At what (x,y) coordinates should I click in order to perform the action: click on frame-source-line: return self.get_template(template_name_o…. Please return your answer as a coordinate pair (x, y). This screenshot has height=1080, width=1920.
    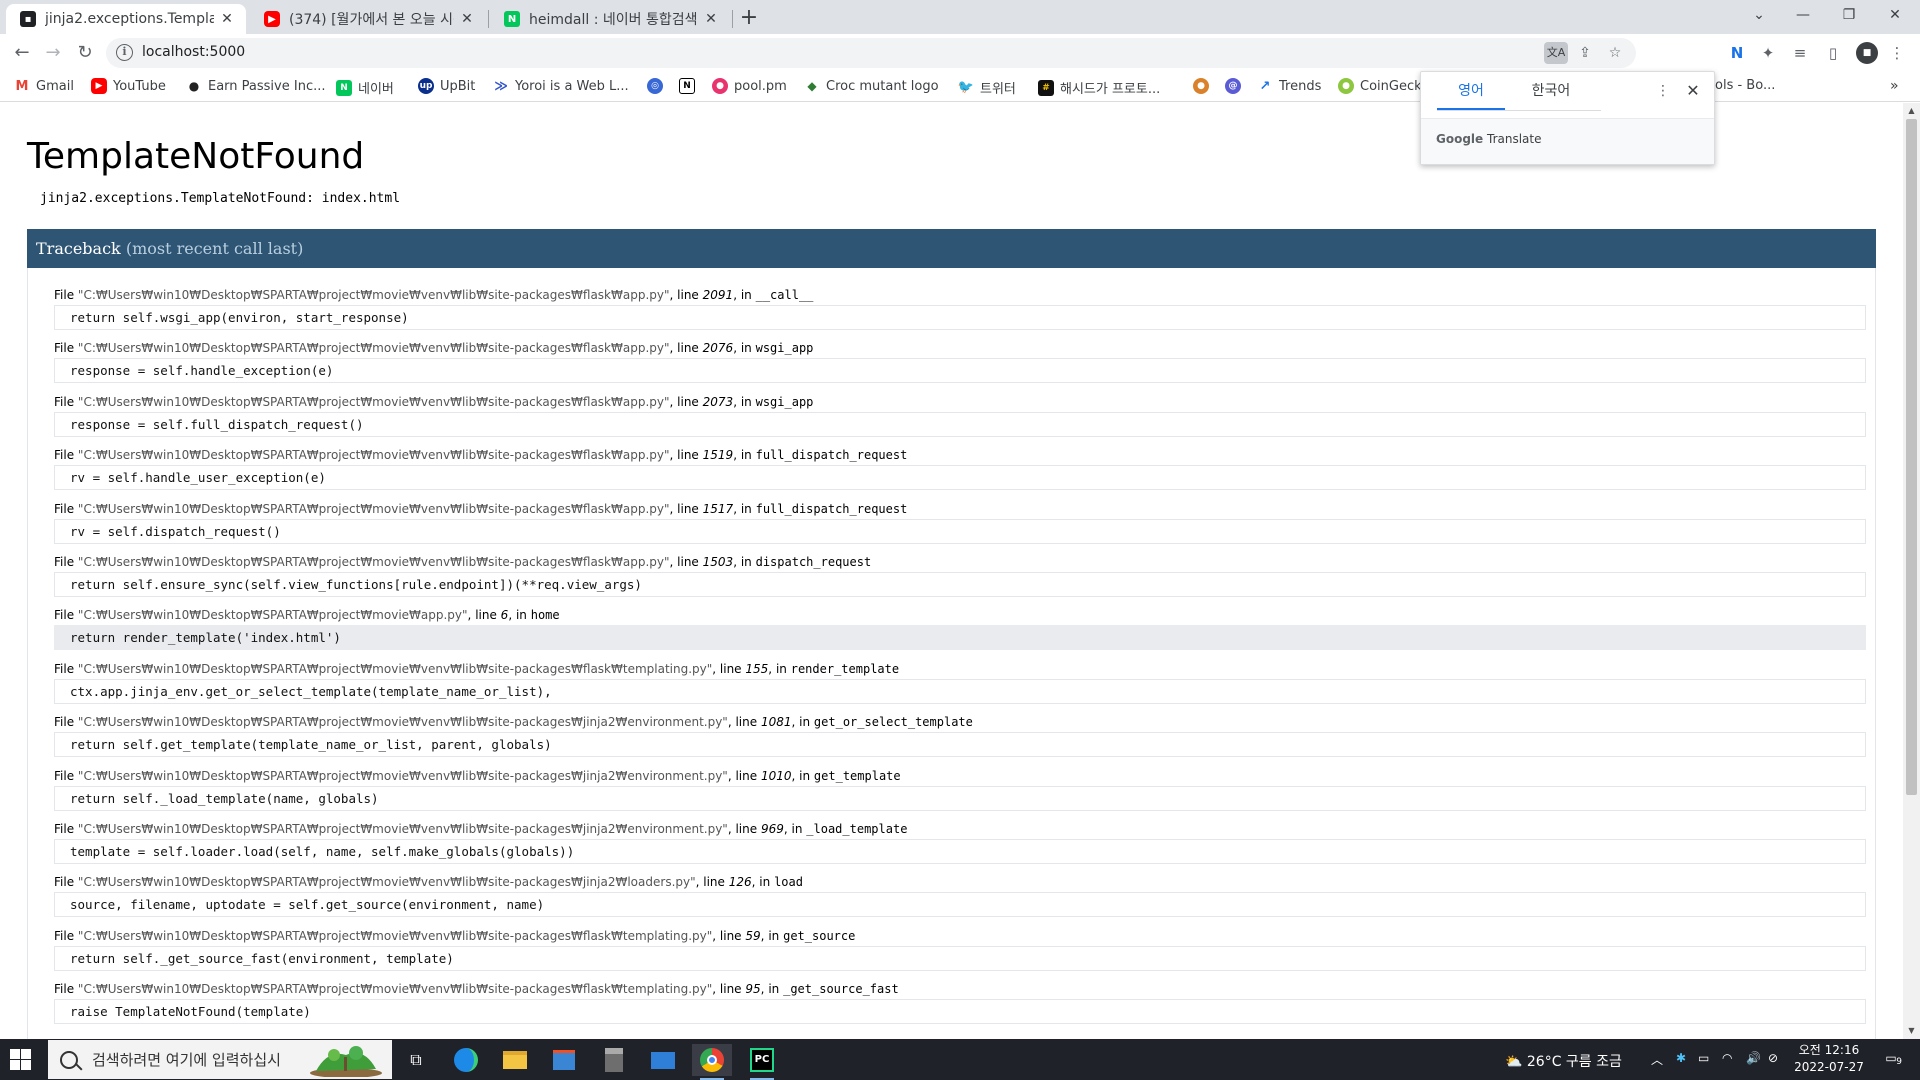
    Looking at the image, I should click on (960, 745).